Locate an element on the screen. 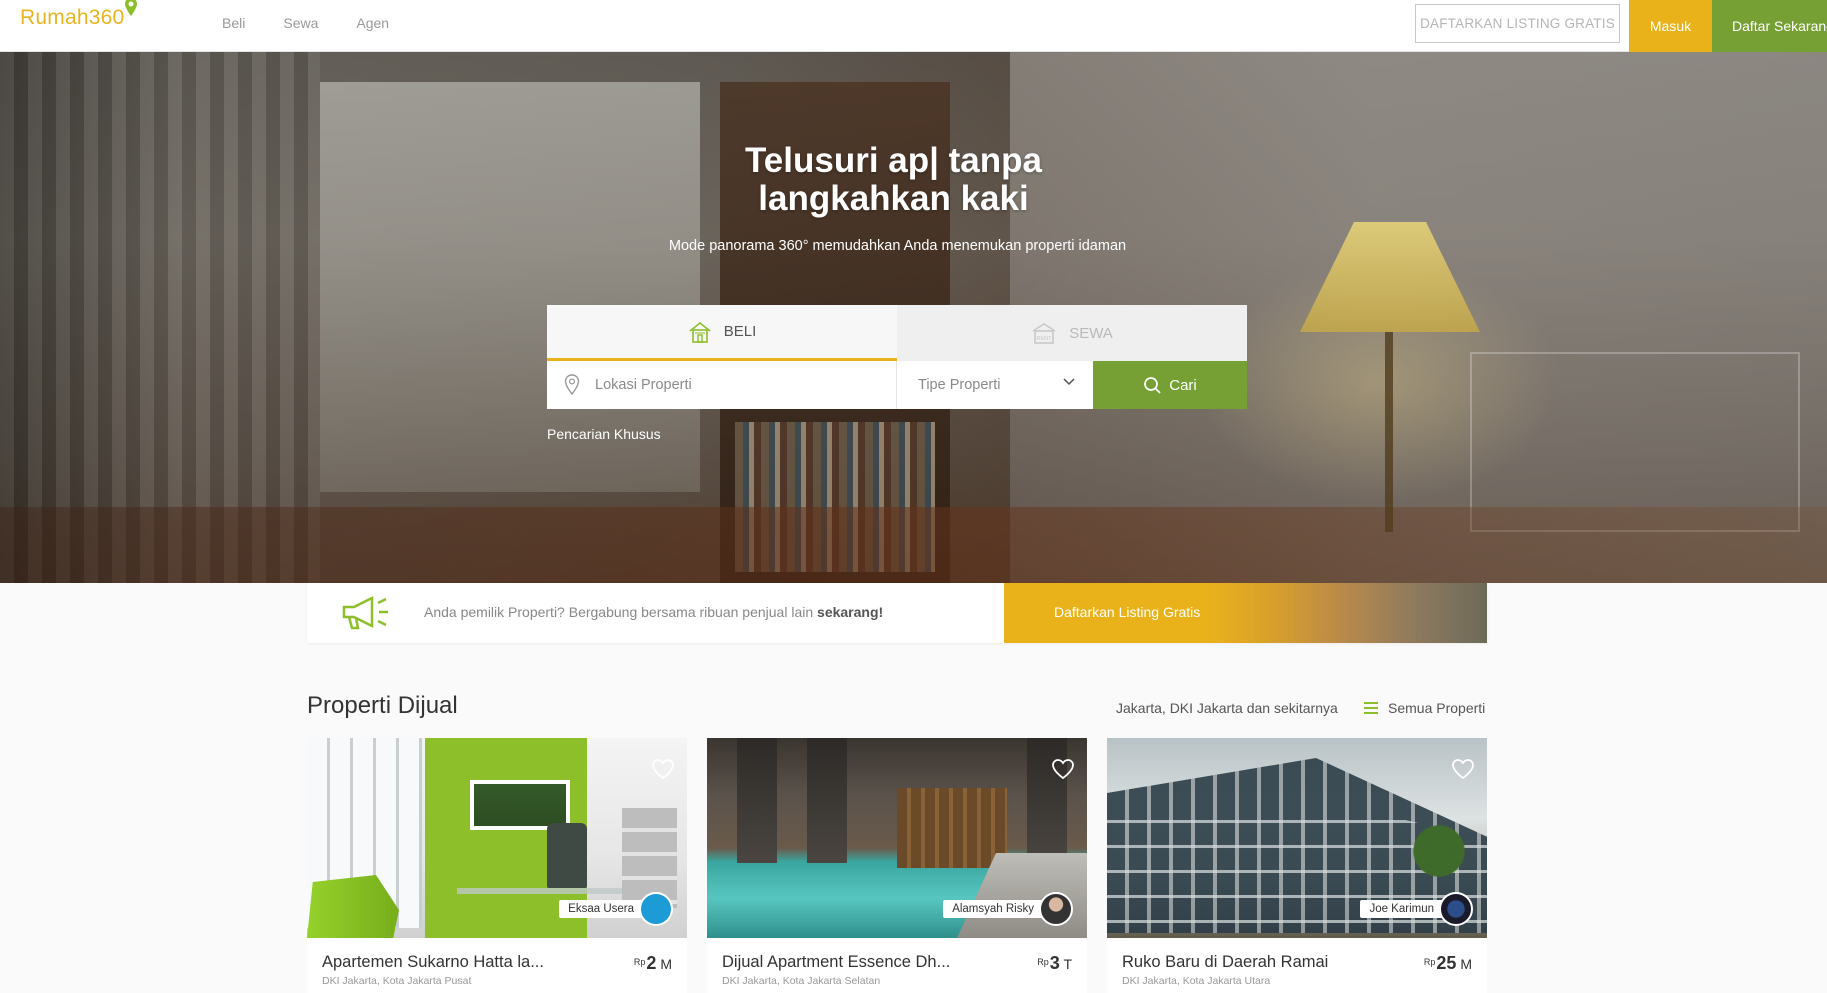  agent-name: Alamsyah Risky is located at coordinates (993, 909).